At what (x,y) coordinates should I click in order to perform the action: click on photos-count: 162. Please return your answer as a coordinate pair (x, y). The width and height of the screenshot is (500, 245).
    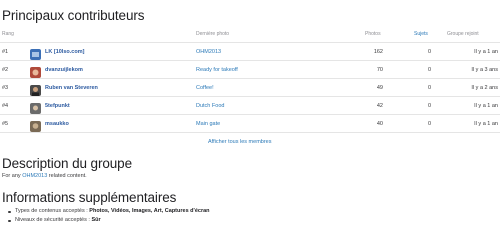
    Looking at the image, I should click on (378, 52).